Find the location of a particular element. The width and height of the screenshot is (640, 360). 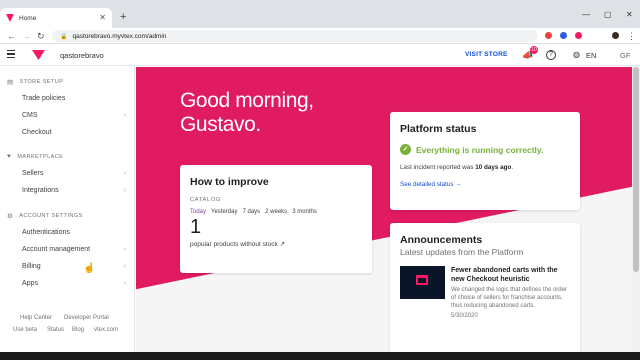

section-marketplace: ♥ MARKETPLACE is located at coordinates (35, 156).